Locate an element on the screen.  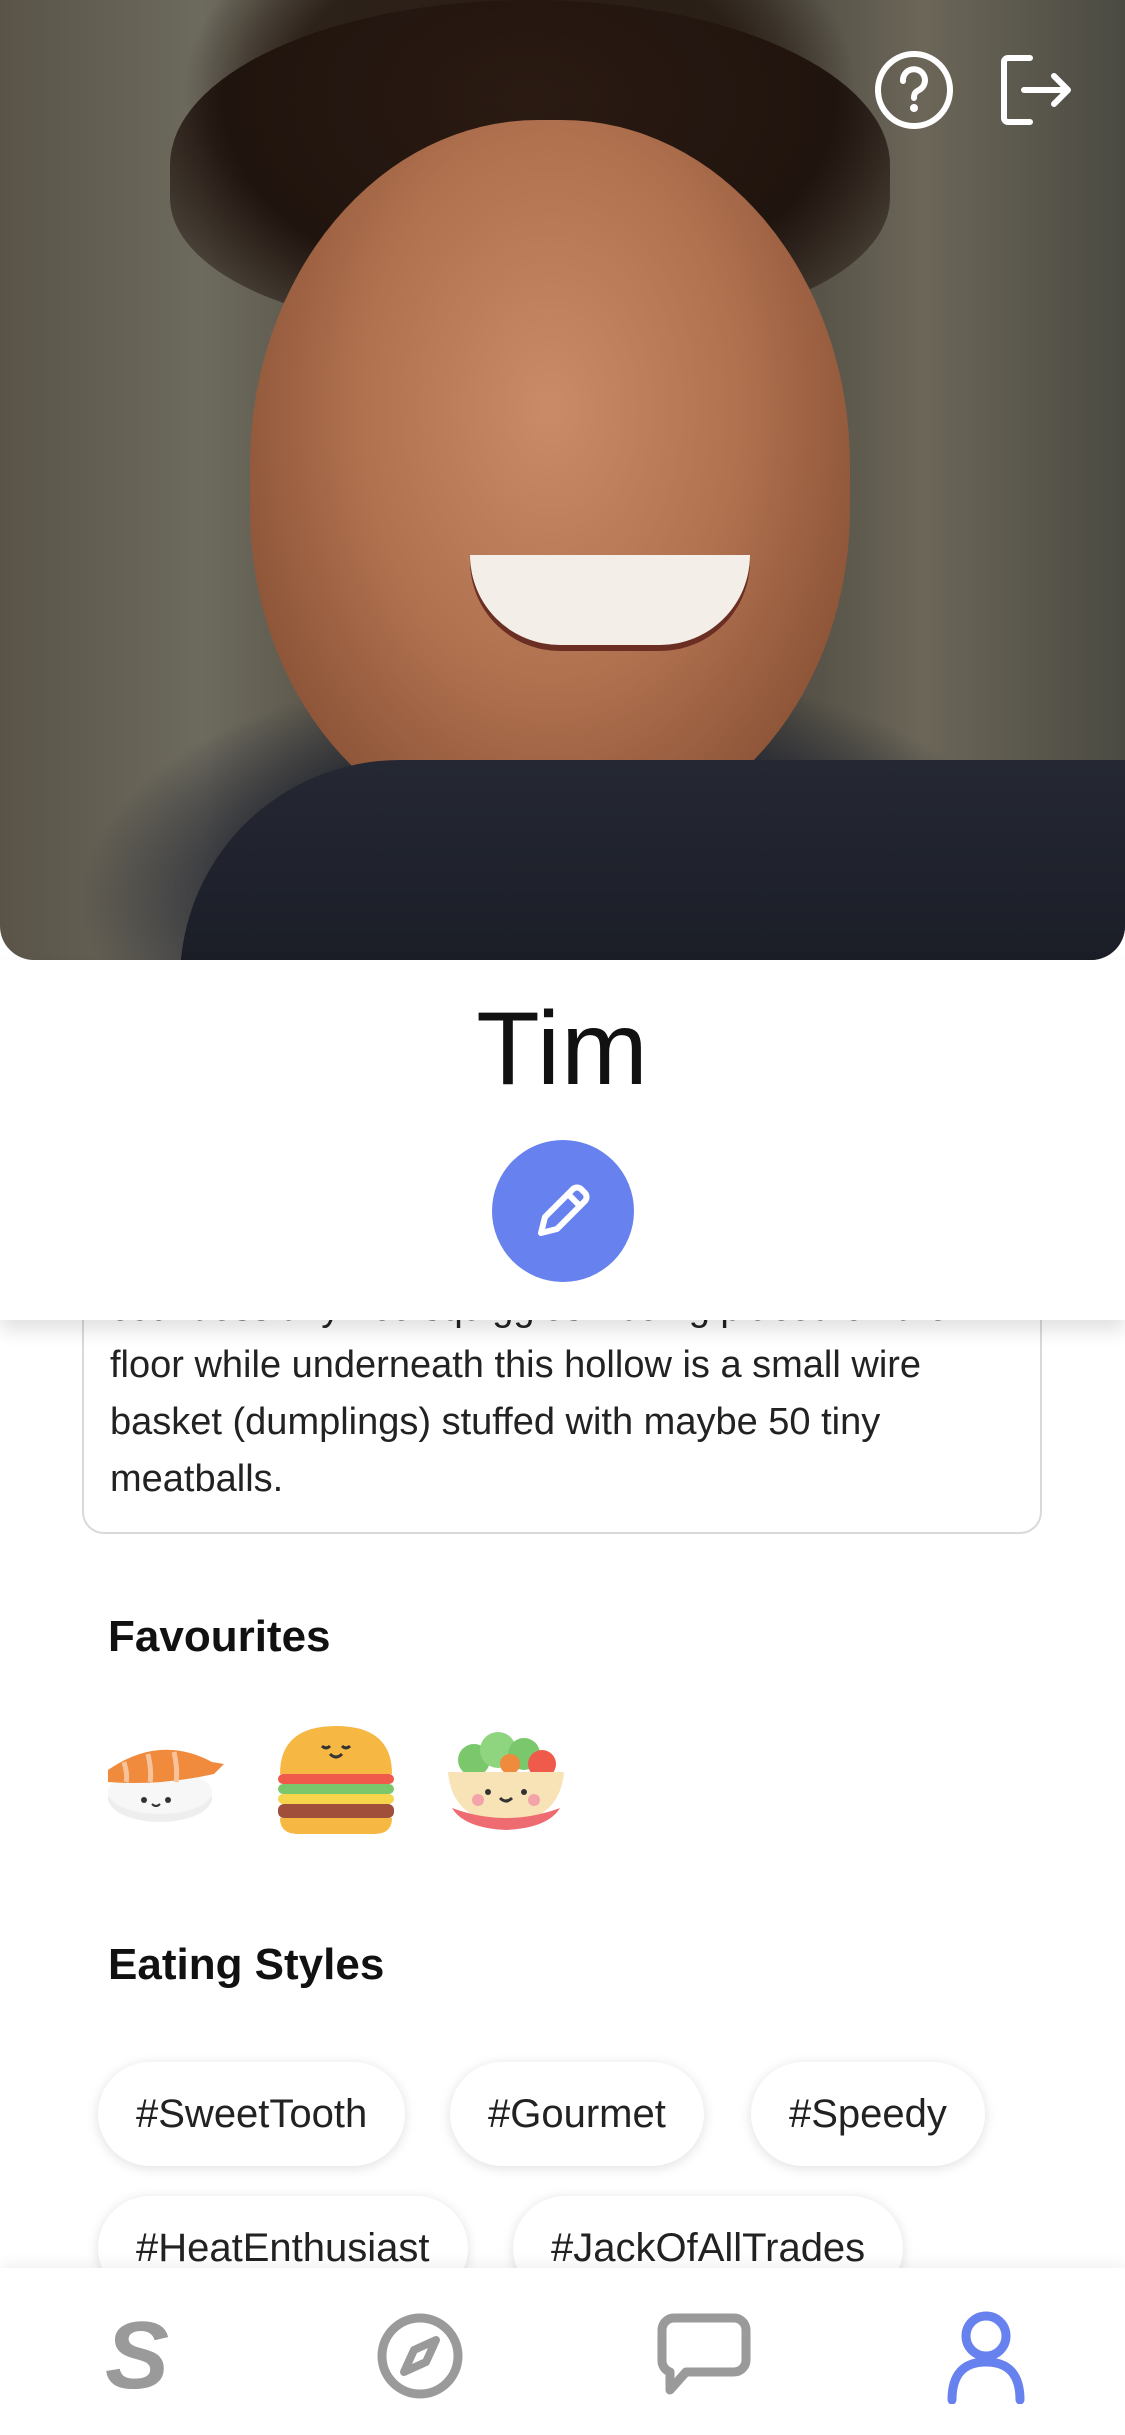
edit-profile-button is located at coordinates (563, 1211).